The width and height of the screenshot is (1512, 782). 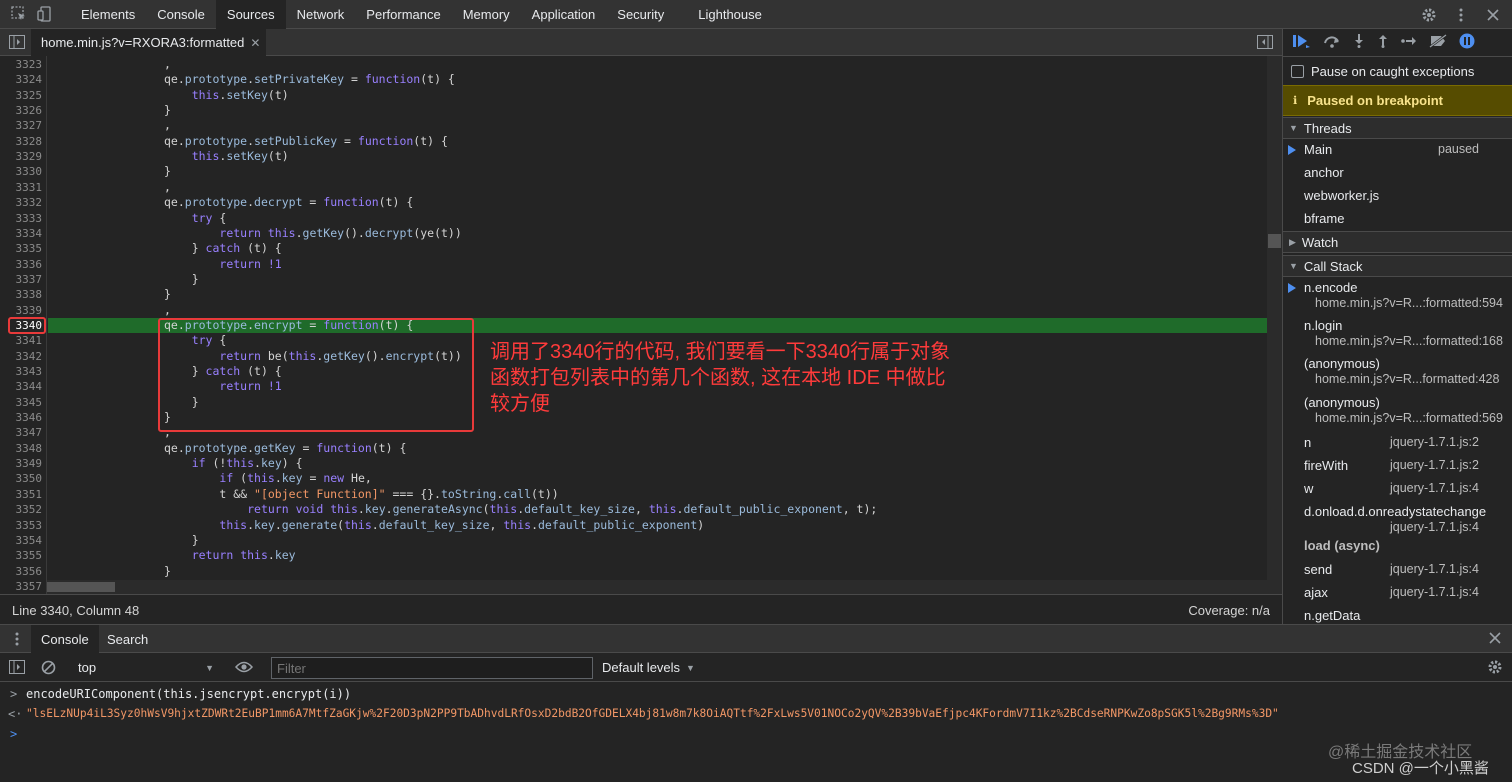 I want to click on line-number: 3330, so click(x=21, y=171).